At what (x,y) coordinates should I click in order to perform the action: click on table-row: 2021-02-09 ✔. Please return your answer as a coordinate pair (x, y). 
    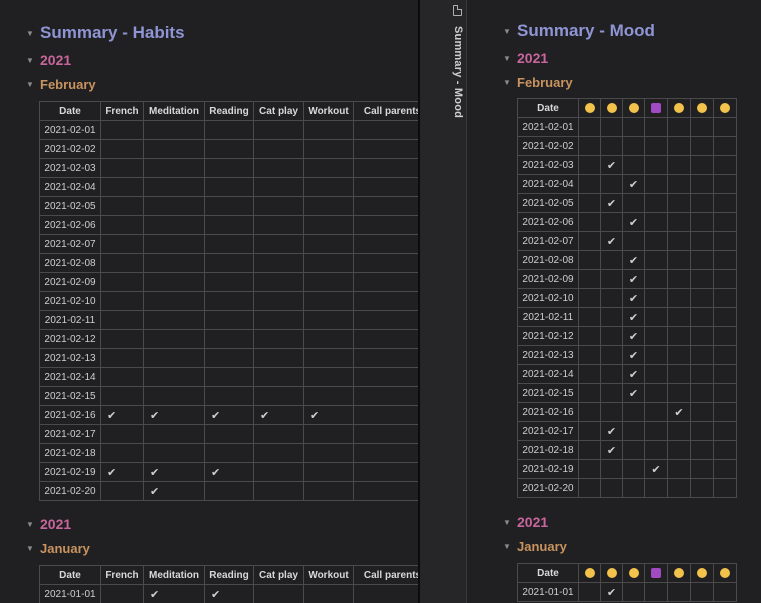
    Looking at the image, I should click on (627, 279).